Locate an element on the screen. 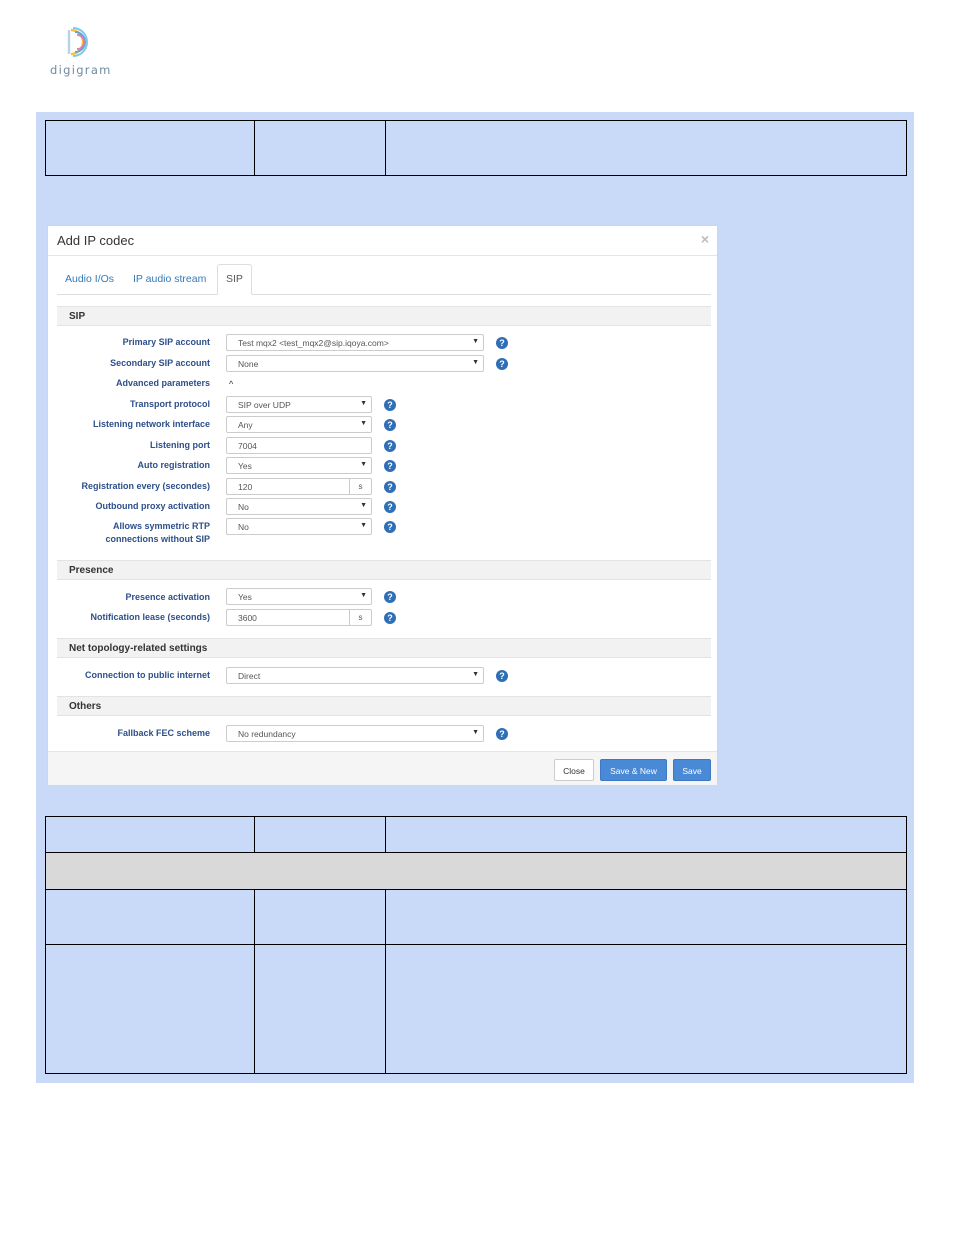 This screenshot has height=1235, width=954. fallback-fec-label: Fallback FEC scheme is located at coordinates (163, 733).